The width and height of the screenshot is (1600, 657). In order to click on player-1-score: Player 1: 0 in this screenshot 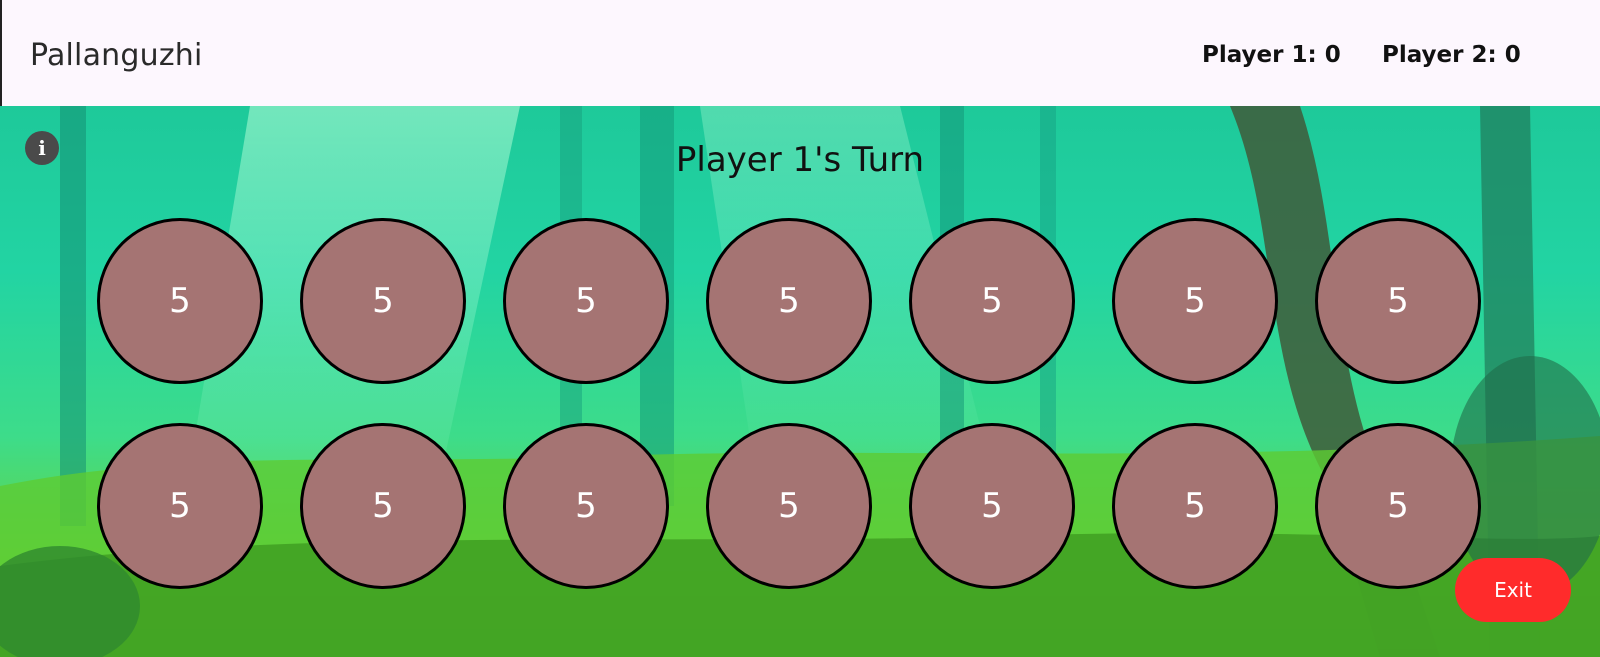, I will do `click(1271, 55)`.